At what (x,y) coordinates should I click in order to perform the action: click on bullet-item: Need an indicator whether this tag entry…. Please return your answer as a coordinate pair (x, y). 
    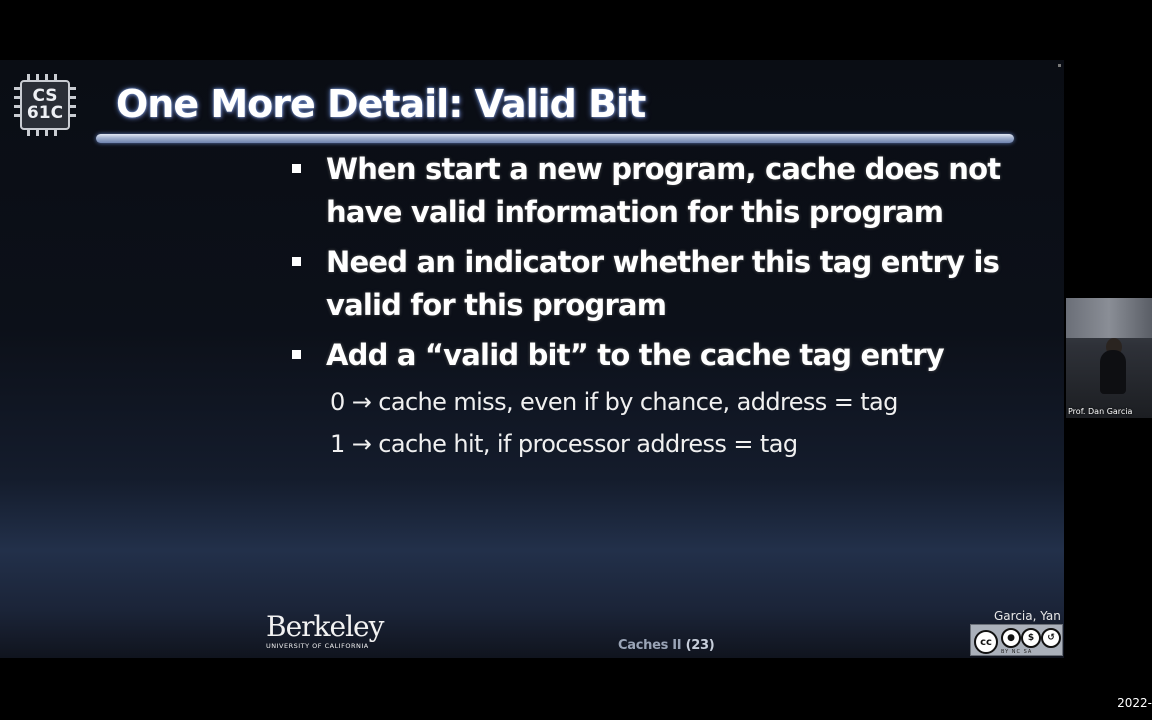
    Looking at the image, I should click on (660, 284).